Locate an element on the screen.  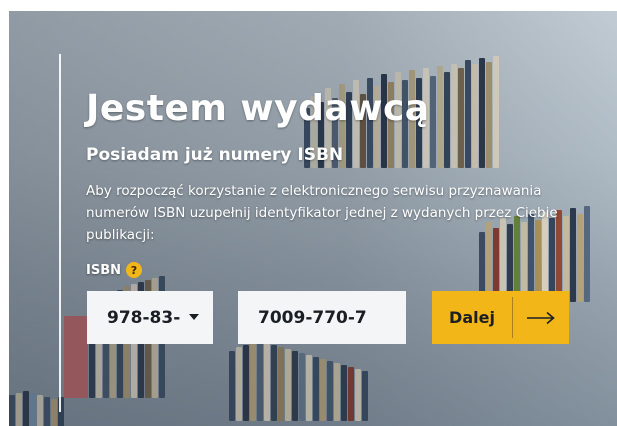
chevron-down-icon is located at coordinates (194, 317).